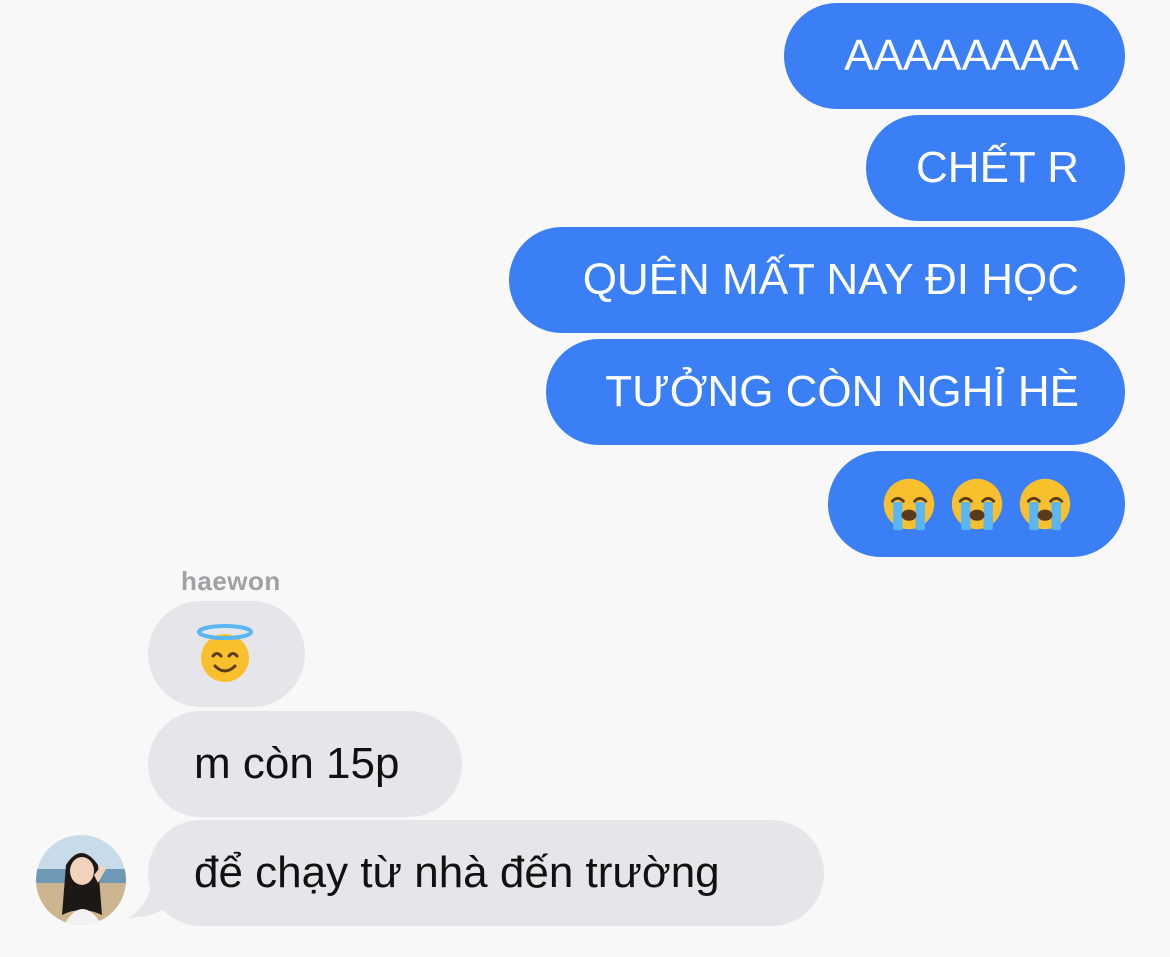 The height and width of the screenshot is (957, 1170). Describe the element at coordinates (231, 581) in the screenshot. I see `sender-name: haewon` at that location.